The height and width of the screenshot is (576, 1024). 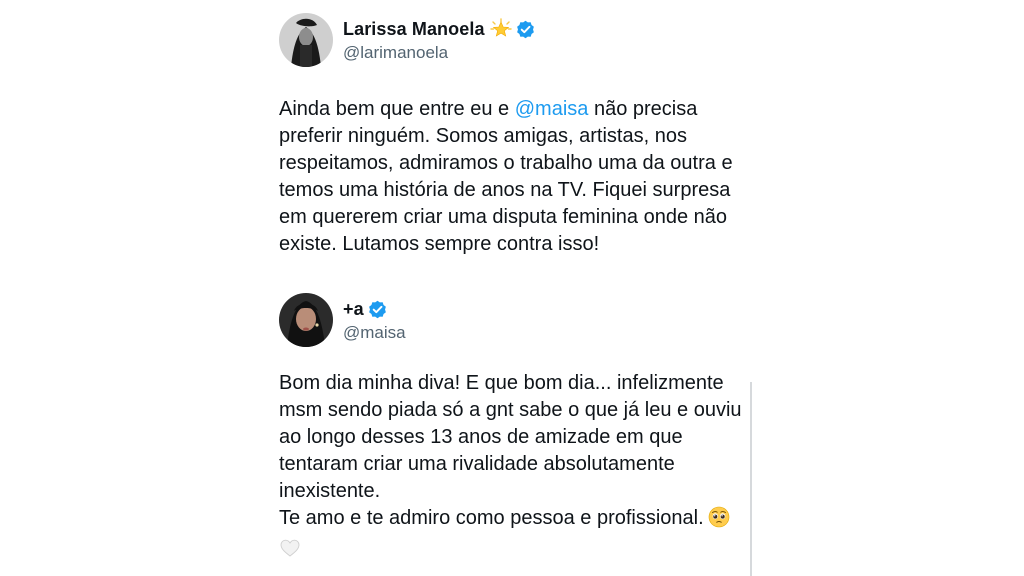 What do you see at coordinates (439, 244) in the screenshot?
I see `tweet-text-line: existe. Lutamos sempre contra isso!` at bounding box center [439, 244].